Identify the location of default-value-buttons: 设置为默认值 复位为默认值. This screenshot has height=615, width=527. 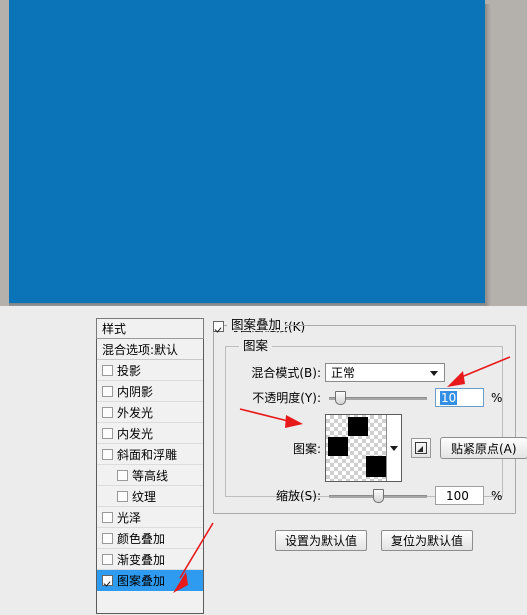
(374, 540).